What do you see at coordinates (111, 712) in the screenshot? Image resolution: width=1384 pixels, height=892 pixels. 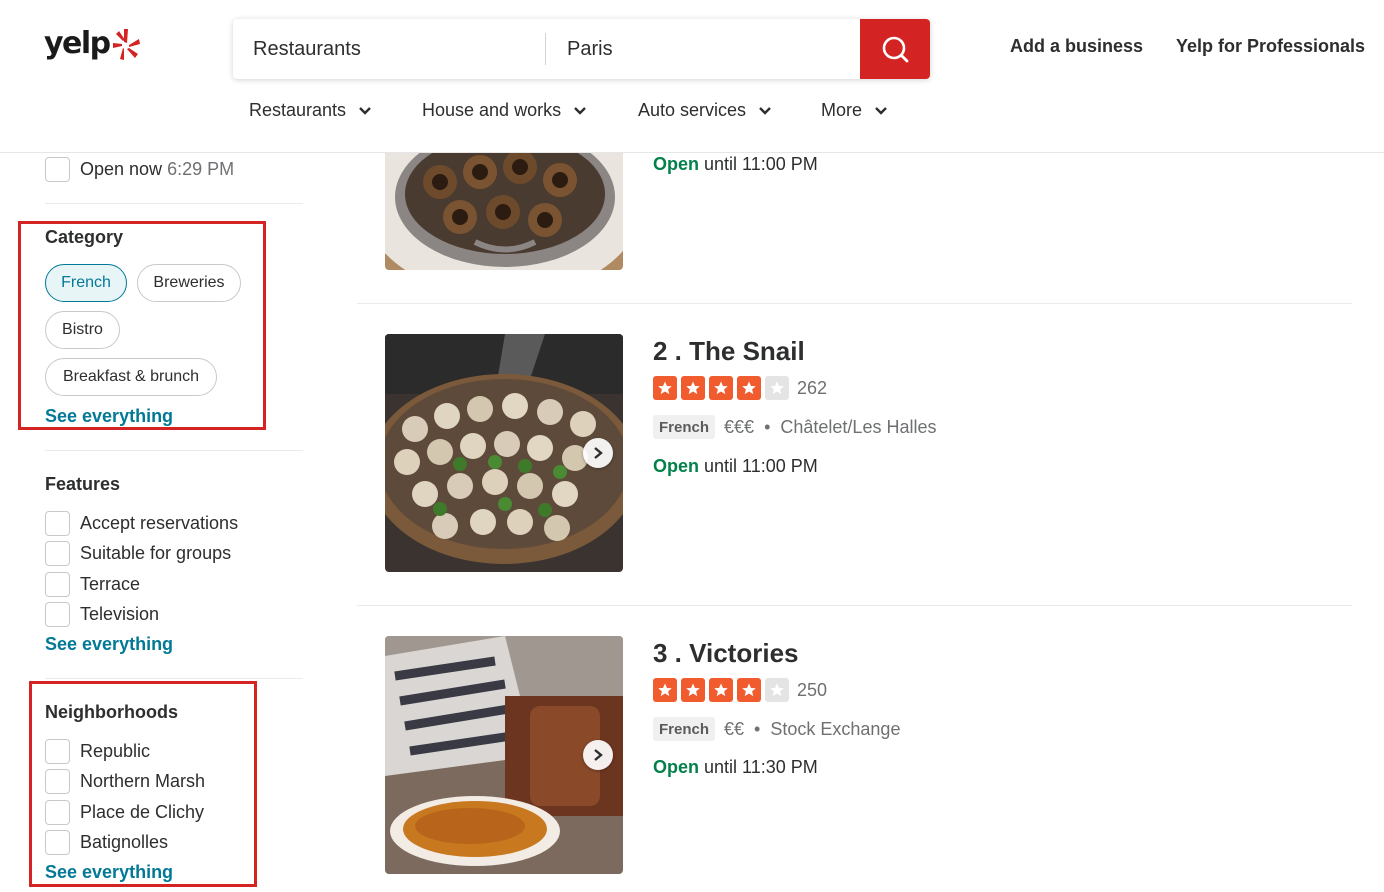 I see `neighborhoods-title: Neighborhoods` at bounding box center [111, 712].